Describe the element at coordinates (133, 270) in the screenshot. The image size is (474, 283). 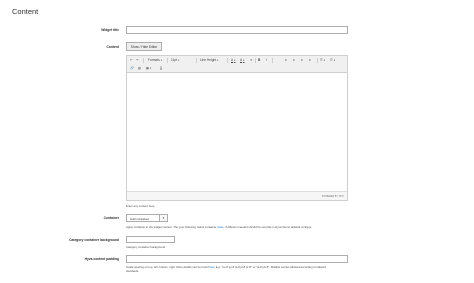
I see `hyva-padding-note-2: standards.` at that location.